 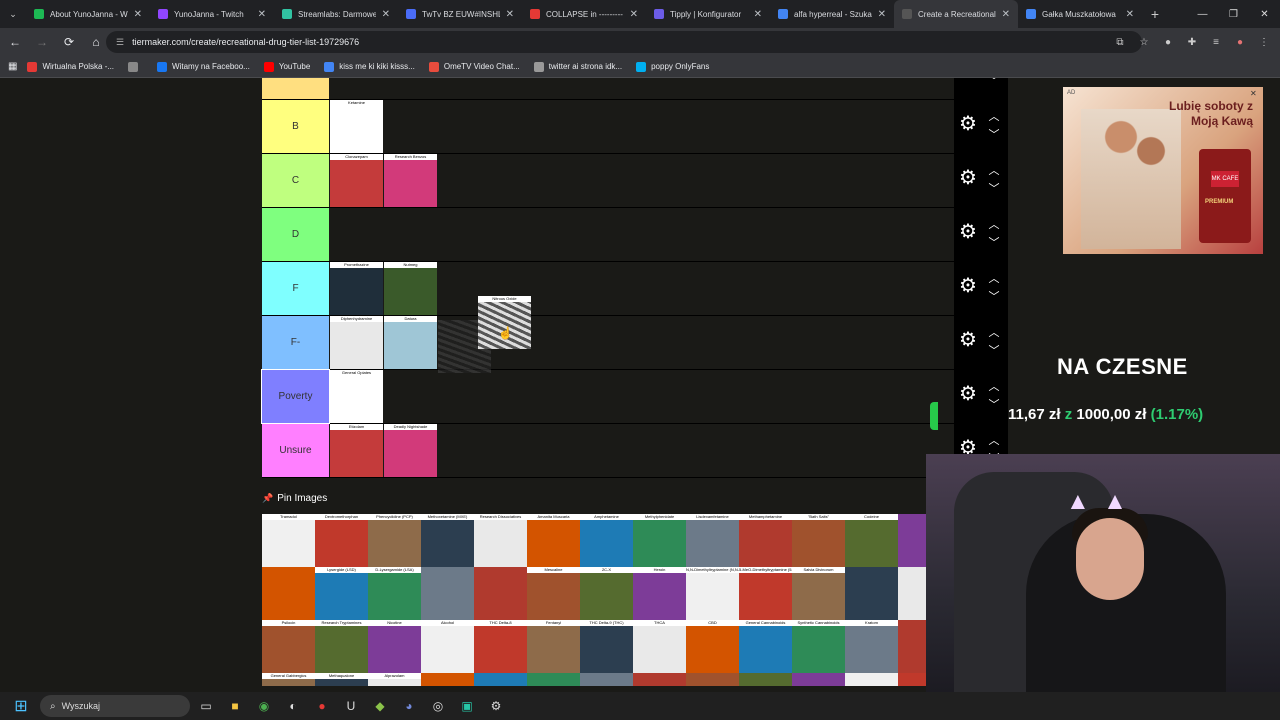 What do you see at coordinates (447, 540) in the screenshot?
I see `pool-item: Methoxetamine (MXE)` at bounding box center [447, 540].